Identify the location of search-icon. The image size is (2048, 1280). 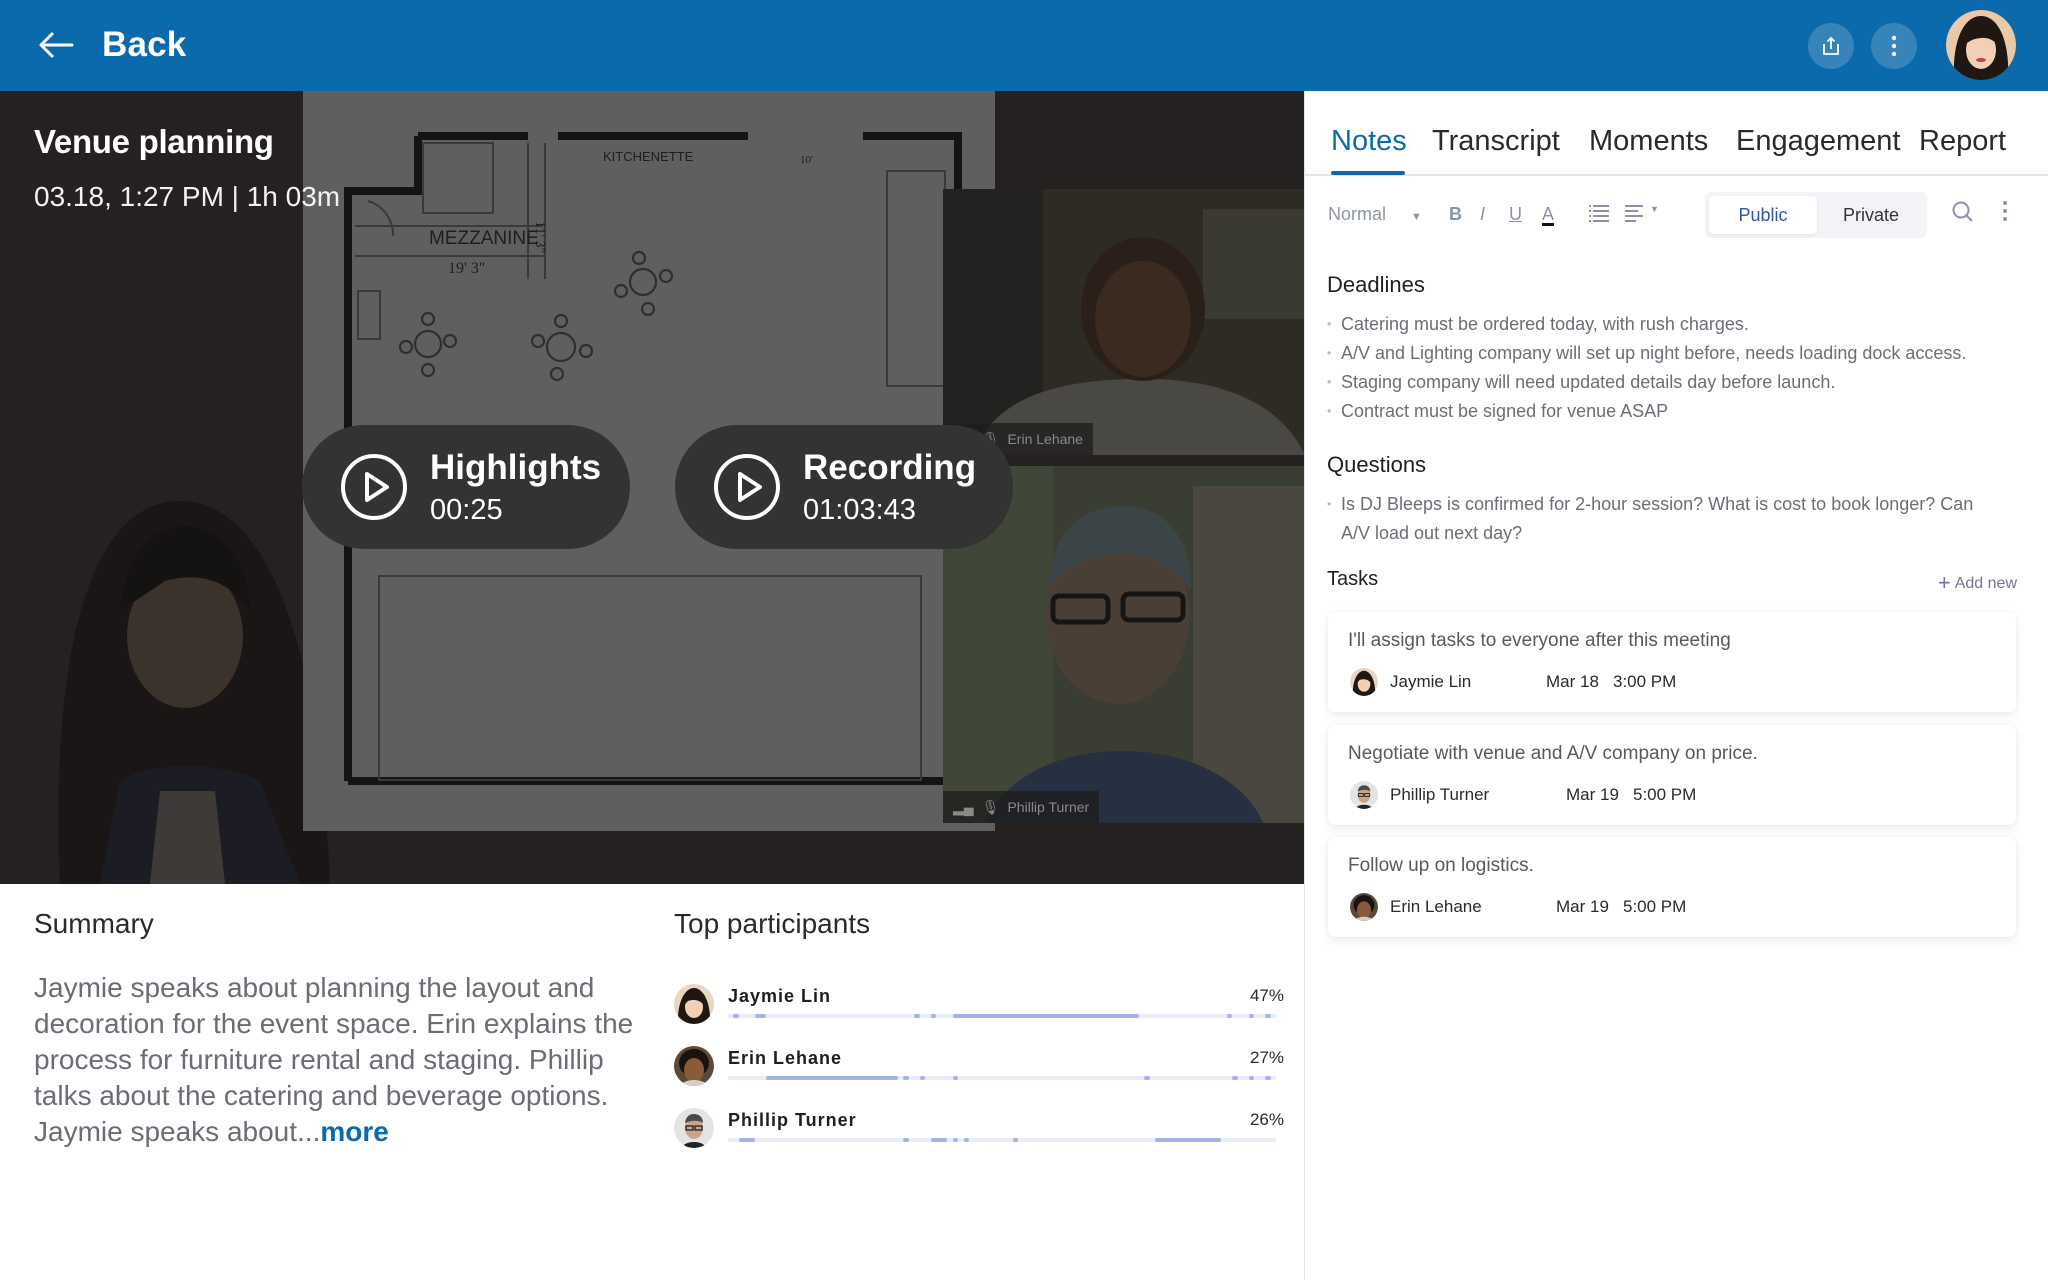
(1962, 211).